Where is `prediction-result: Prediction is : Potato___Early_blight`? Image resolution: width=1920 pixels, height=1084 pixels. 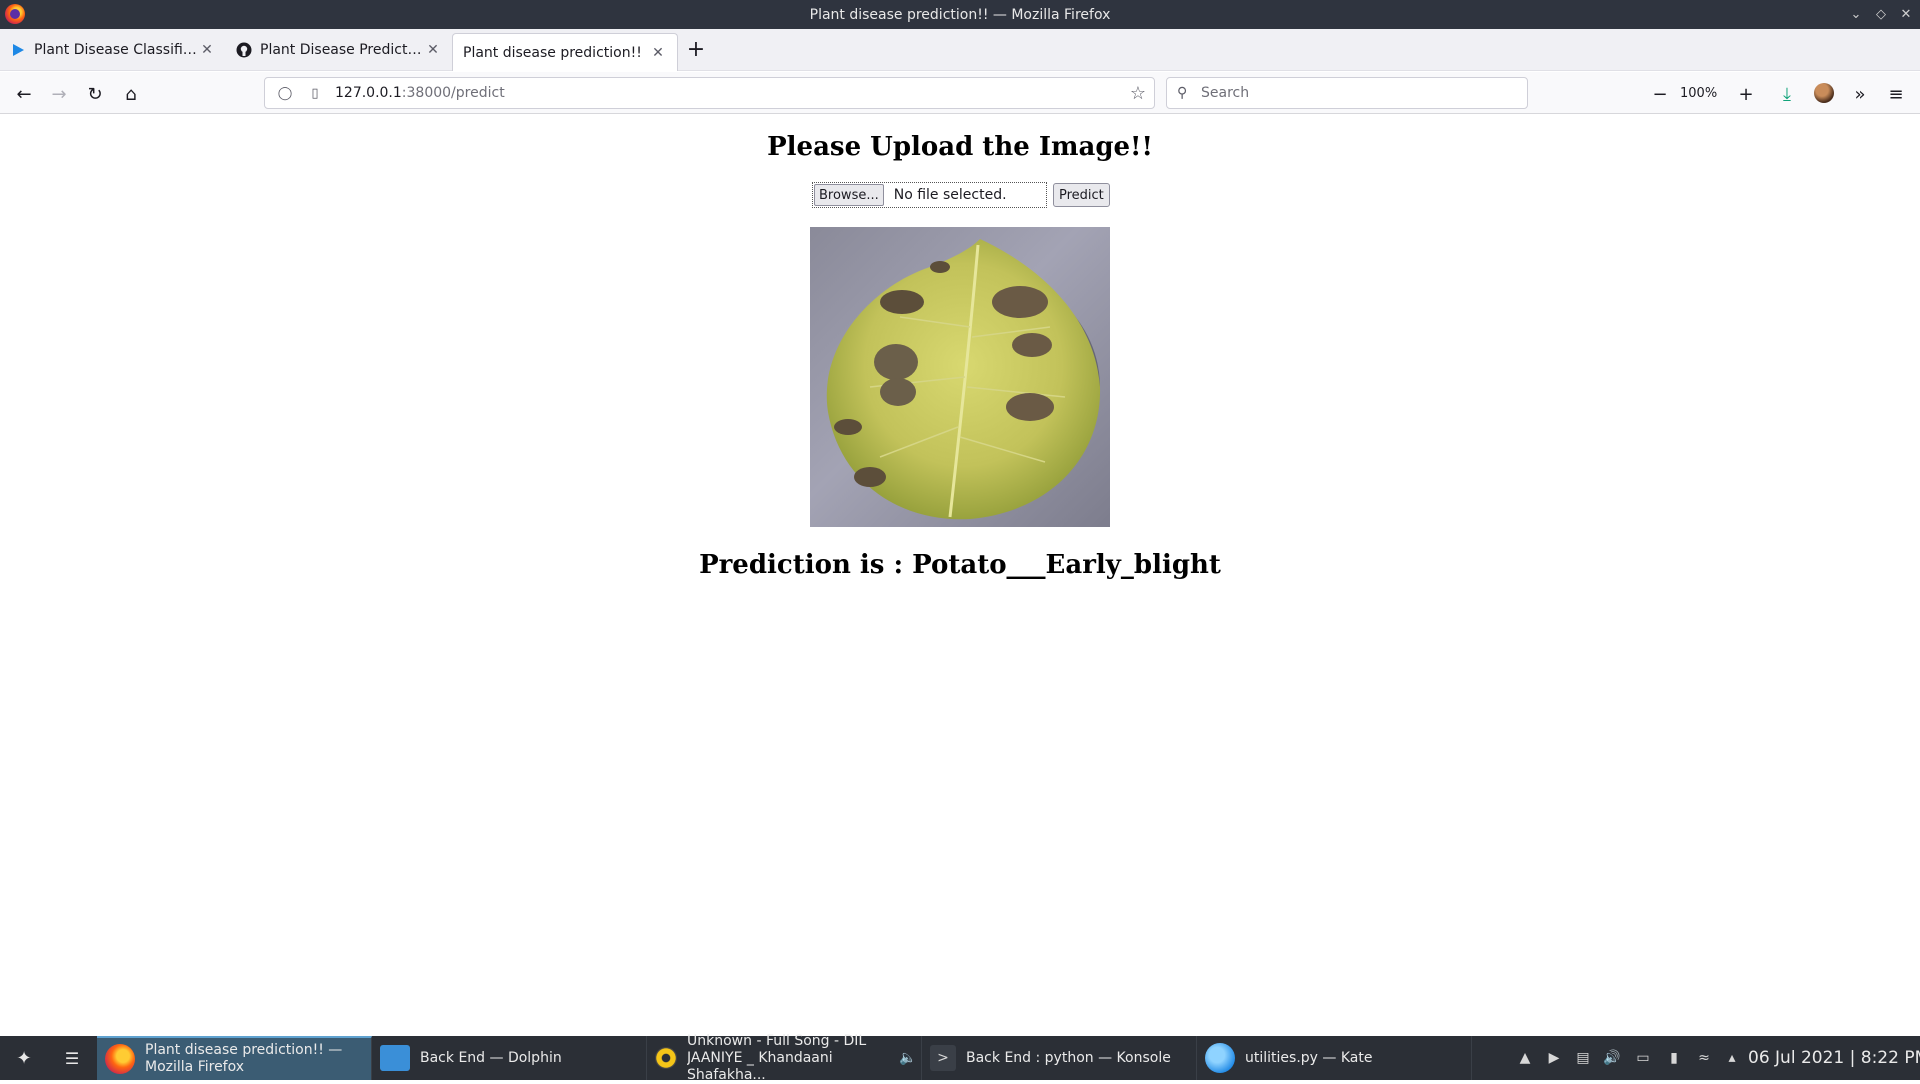
prediction-result: Prediction is : Potato___Early_blight is located at coordinates (960, 565).